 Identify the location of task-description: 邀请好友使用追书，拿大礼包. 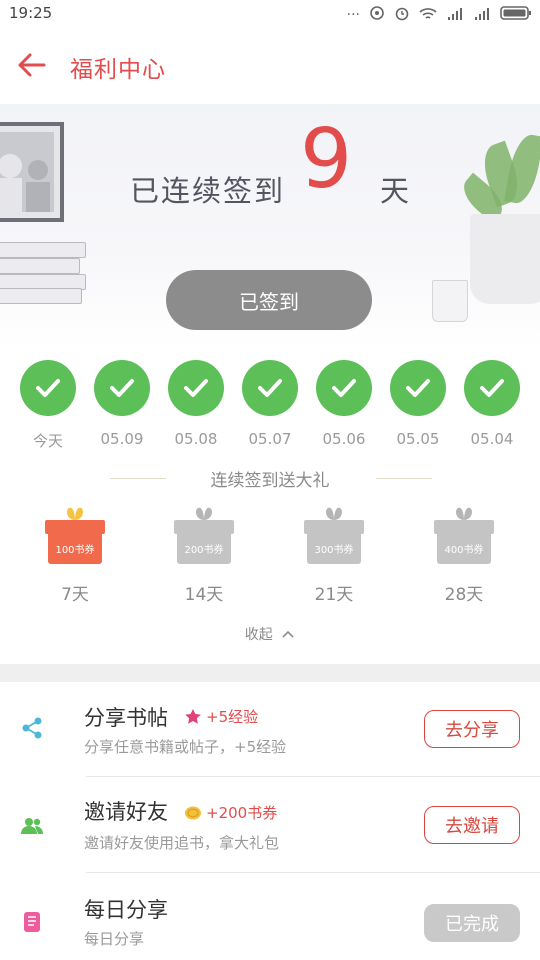
(182, 843).